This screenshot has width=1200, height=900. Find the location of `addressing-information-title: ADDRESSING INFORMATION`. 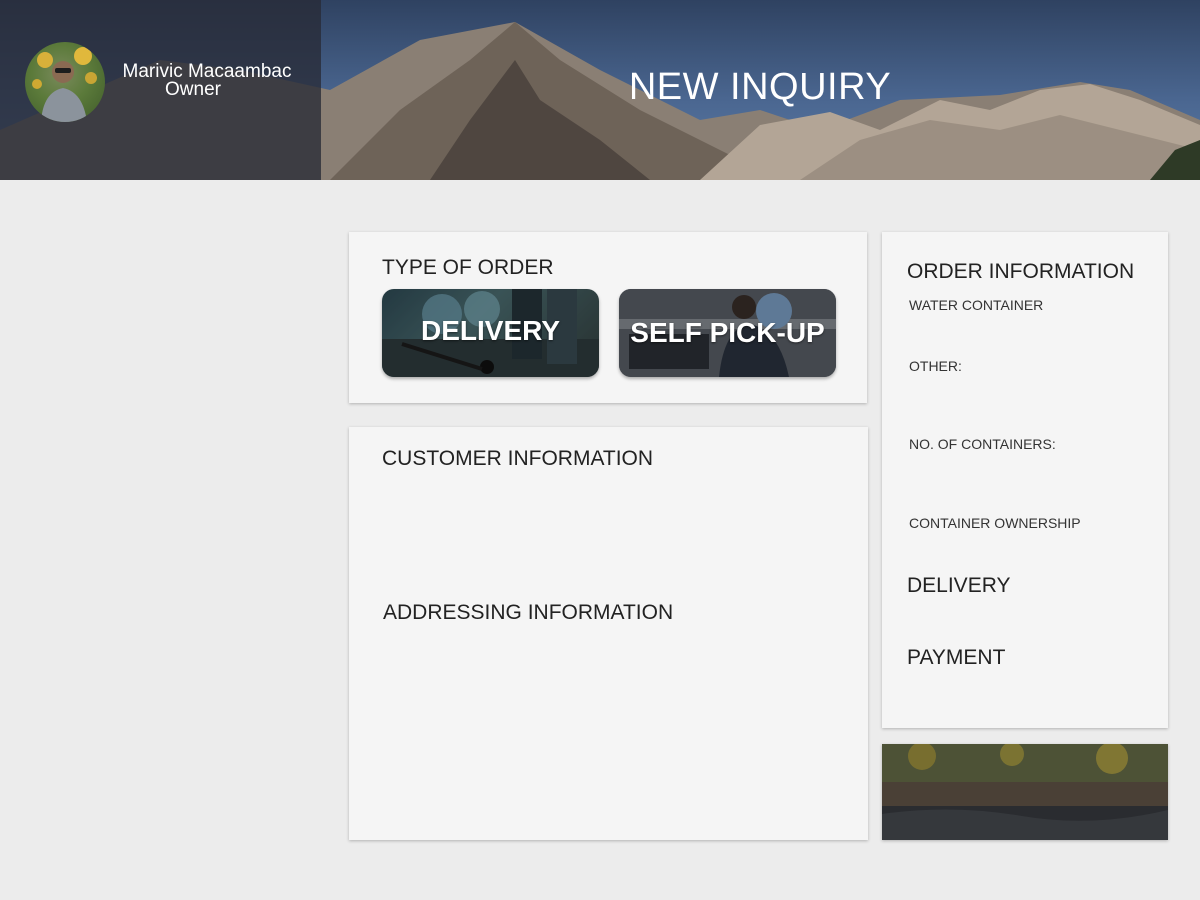

addressing-information-title: ADDRESSING INFORMATION is located at coordinates (528, 612).